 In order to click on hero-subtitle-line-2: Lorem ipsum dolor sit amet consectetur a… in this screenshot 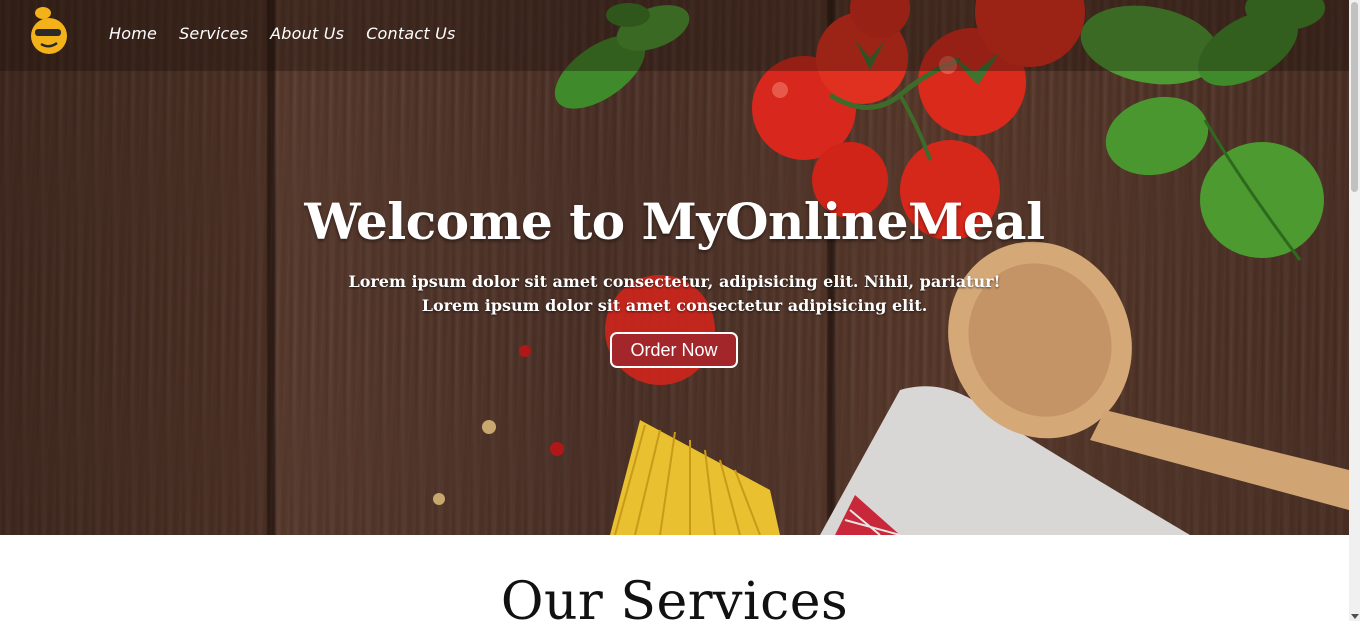, I will do `click(674, 305)`.